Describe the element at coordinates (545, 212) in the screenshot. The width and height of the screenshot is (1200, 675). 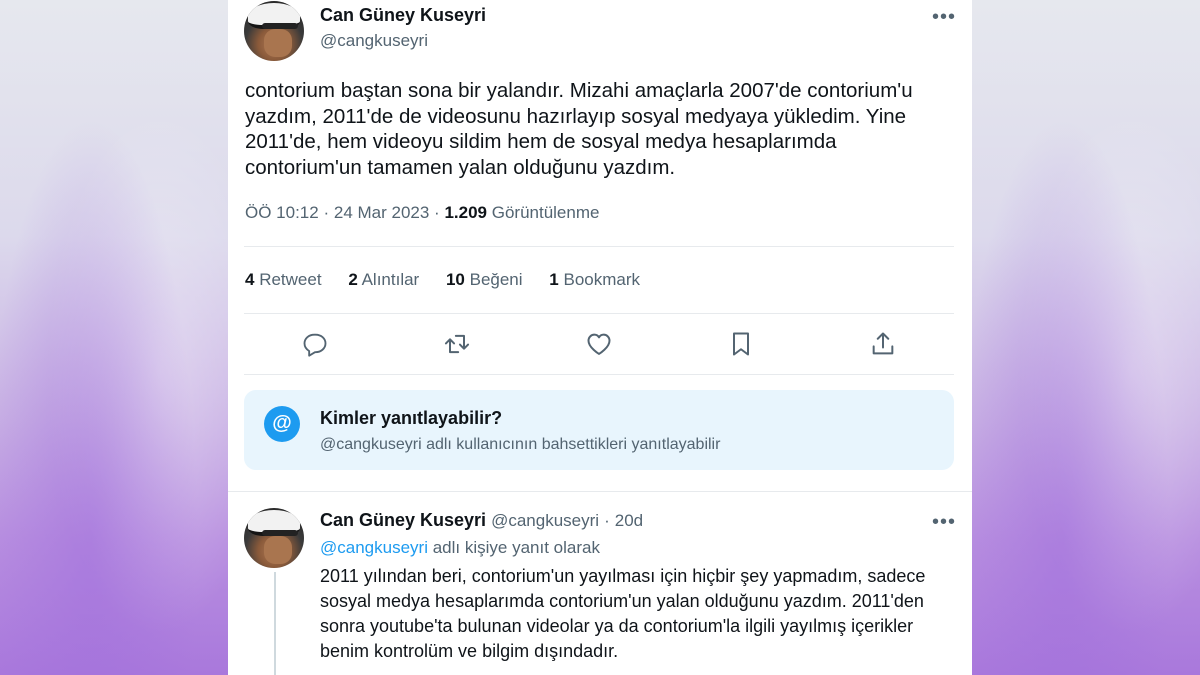
I see `views-label: Görüntülenme` at that location.